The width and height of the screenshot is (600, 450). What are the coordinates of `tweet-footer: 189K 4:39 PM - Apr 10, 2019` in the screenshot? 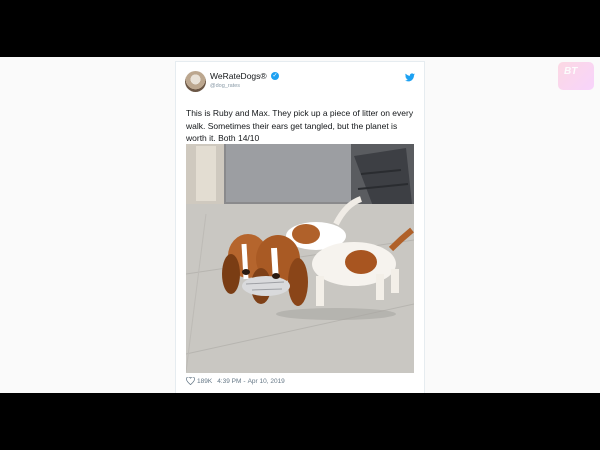 It's located at (235, 381).